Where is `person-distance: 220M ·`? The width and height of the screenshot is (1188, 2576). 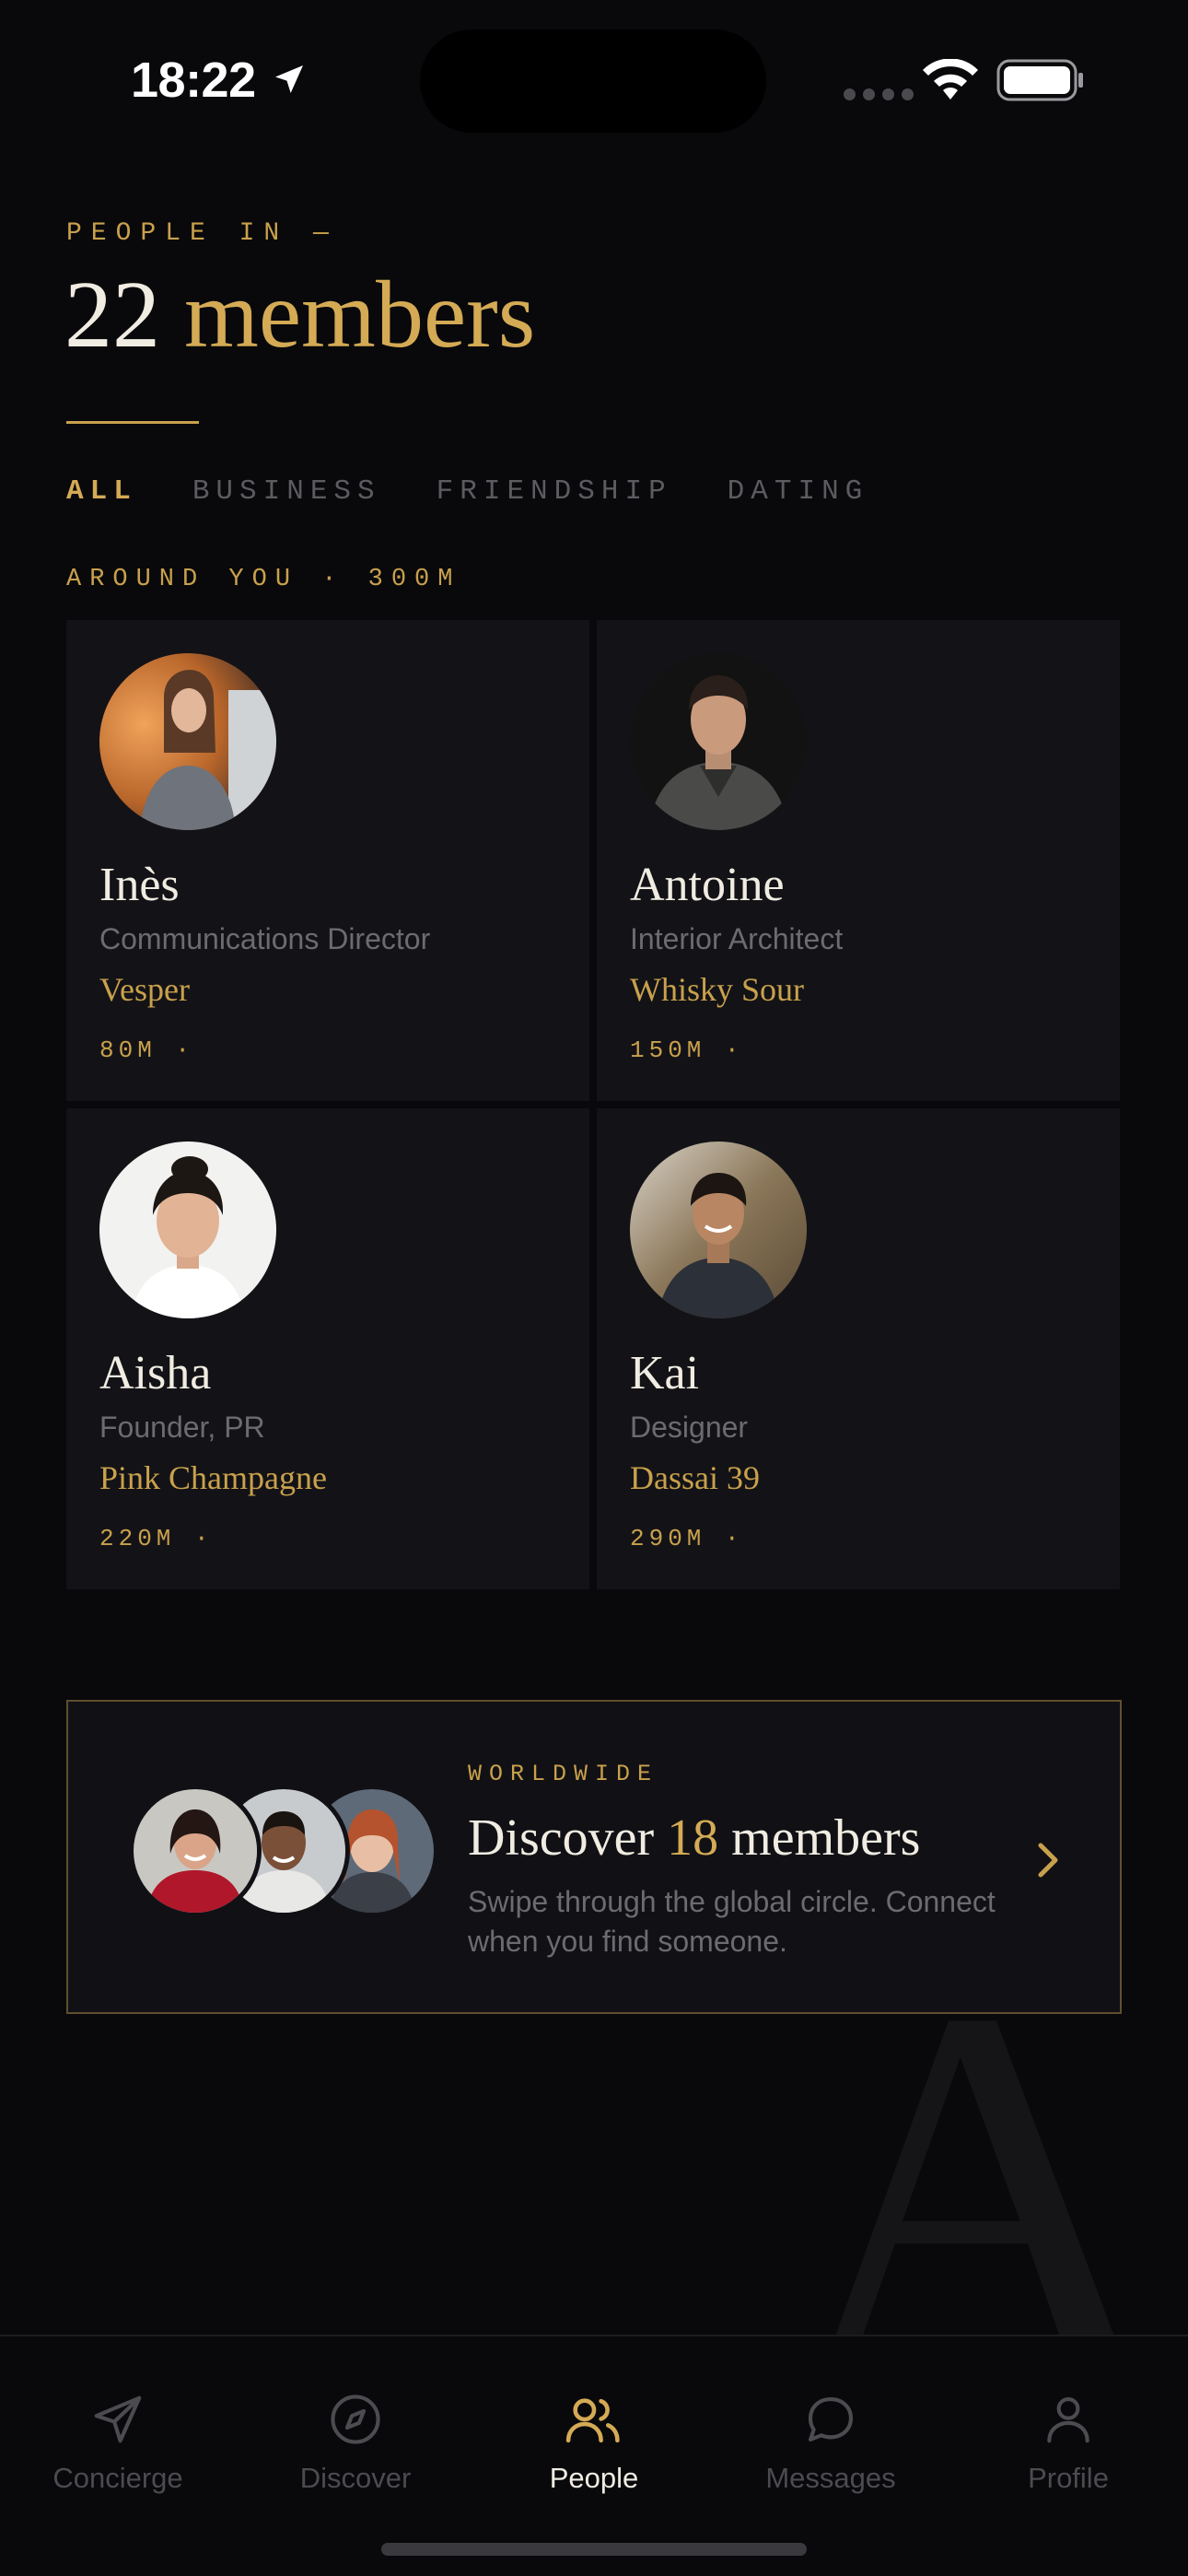
person-distance: 220M · is located at coordinates (156, 1538).